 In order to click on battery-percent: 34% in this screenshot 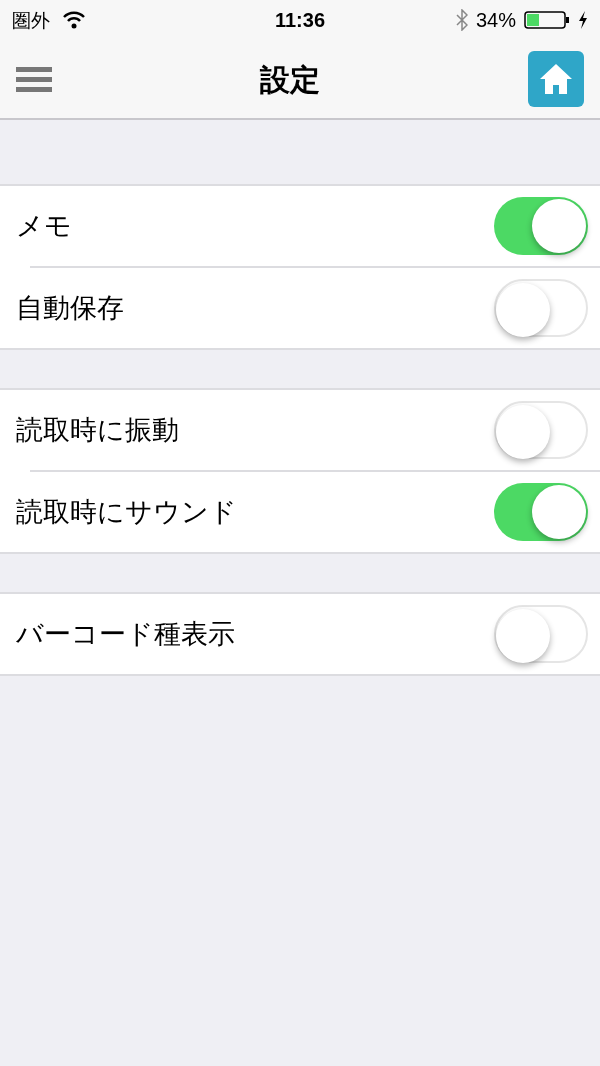, I will do `click(495, 20)`.